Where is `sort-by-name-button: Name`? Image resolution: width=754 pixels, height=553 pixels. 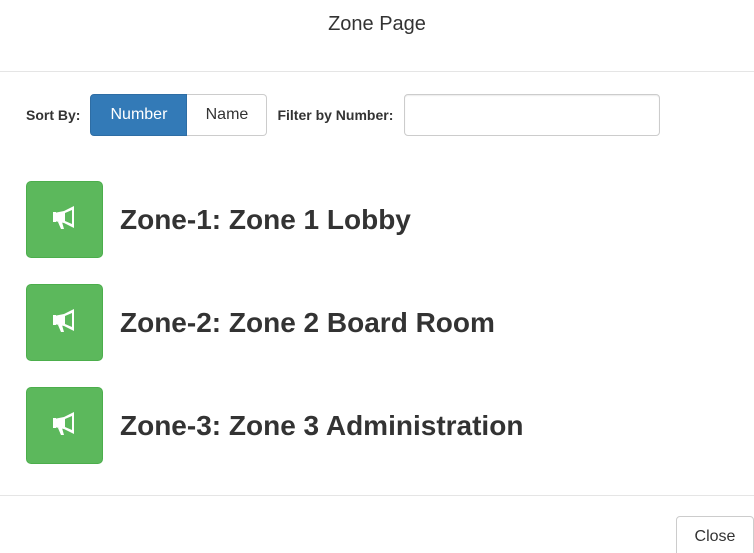 sort-by-name-button: Name is located at coordinates (227, 115).